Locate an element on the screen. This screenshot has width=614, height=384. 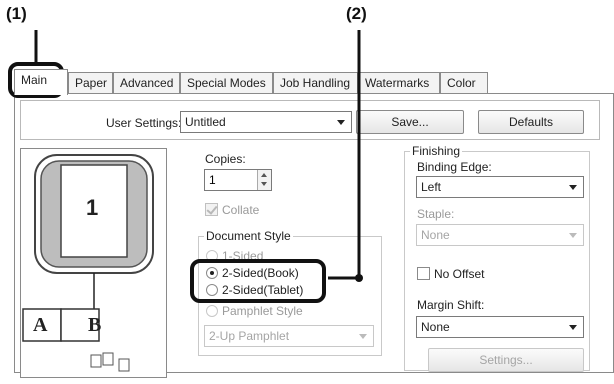
tab-main: Main is located at coordinates (41, 82).